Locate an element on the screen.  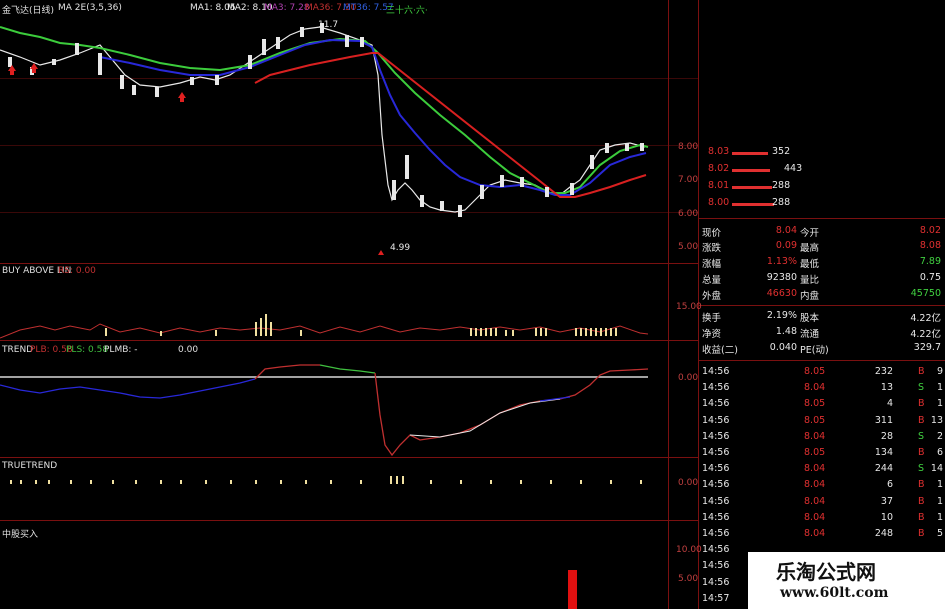
stat-key: 现价 is located at coordinates (712, 233).